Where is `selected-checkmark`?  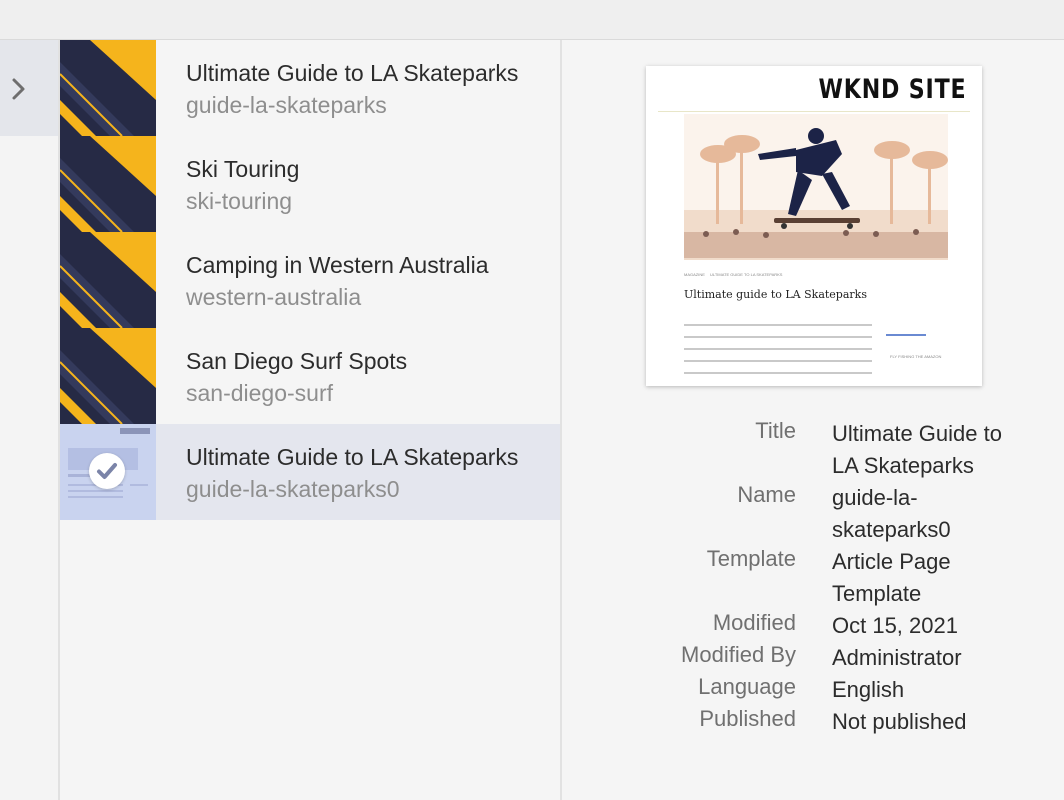 selected-checkmark is located at coordinates (107, 471).